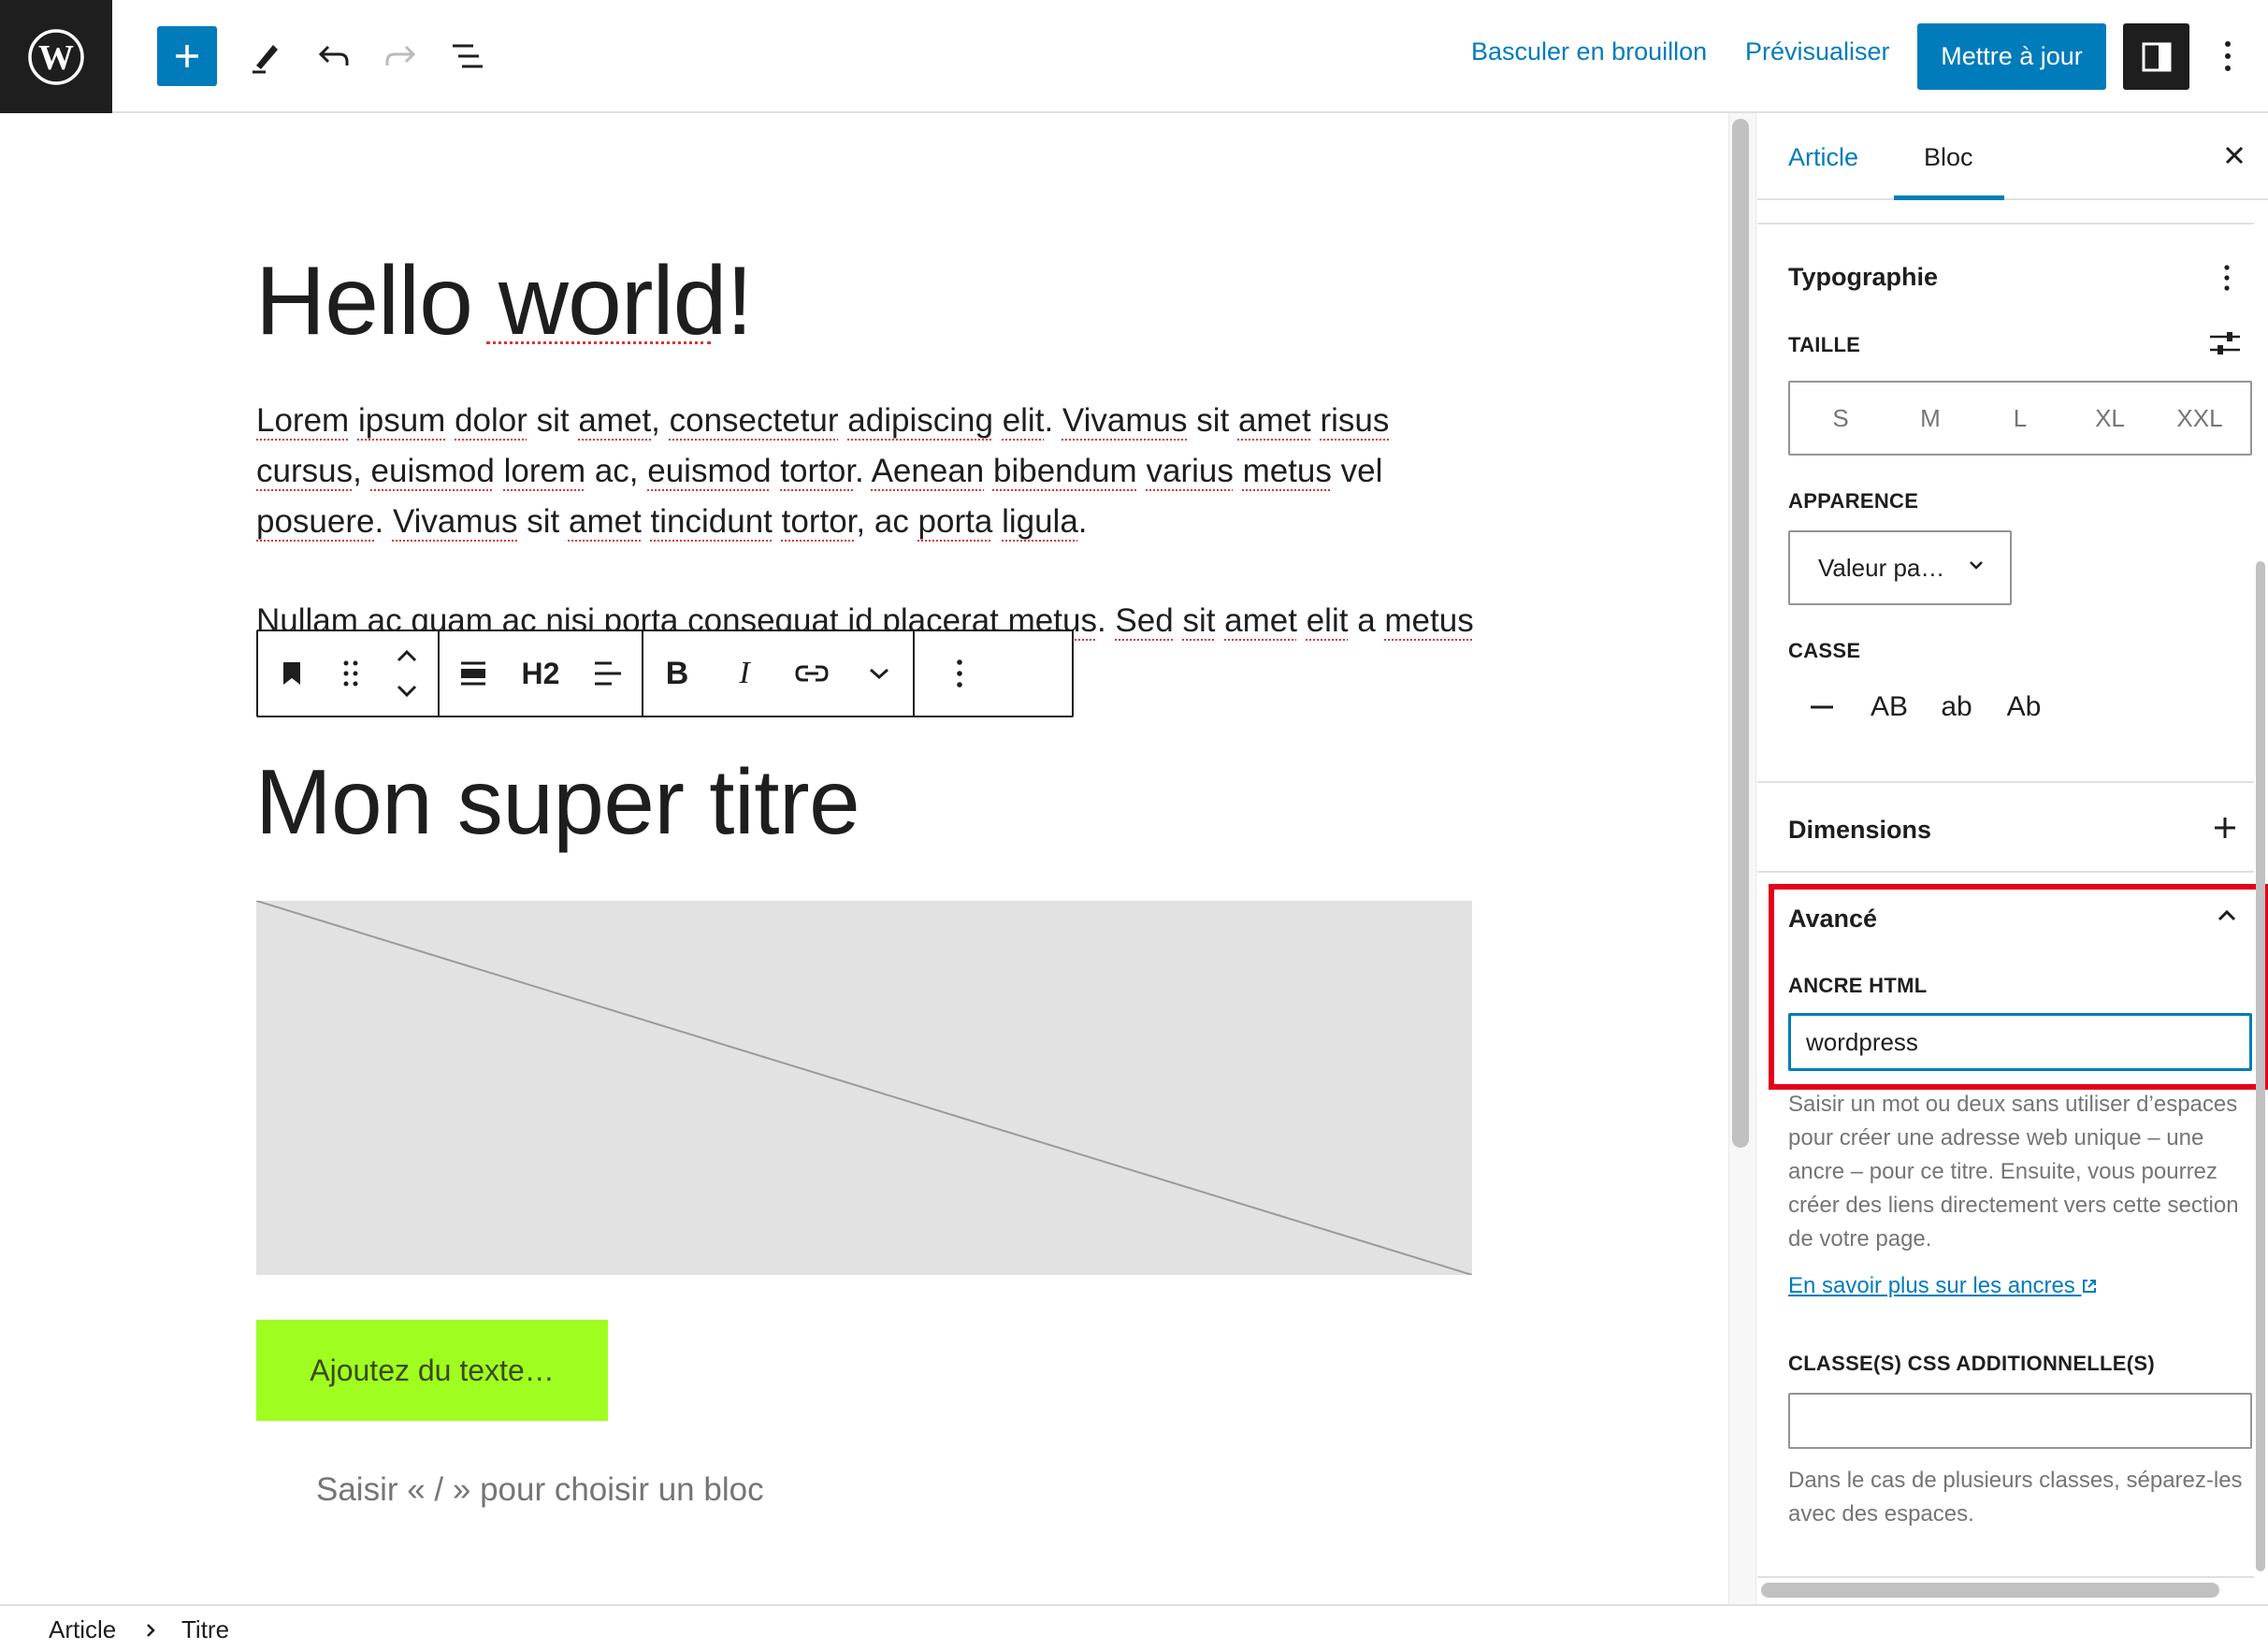 Image resolution: width=2268 pixels, height=1650 pixels. Describe the element at coordinates (1589, 51) in the screenshot. I see `switch-to-draft-link: Basculer en brouillon` at that location.